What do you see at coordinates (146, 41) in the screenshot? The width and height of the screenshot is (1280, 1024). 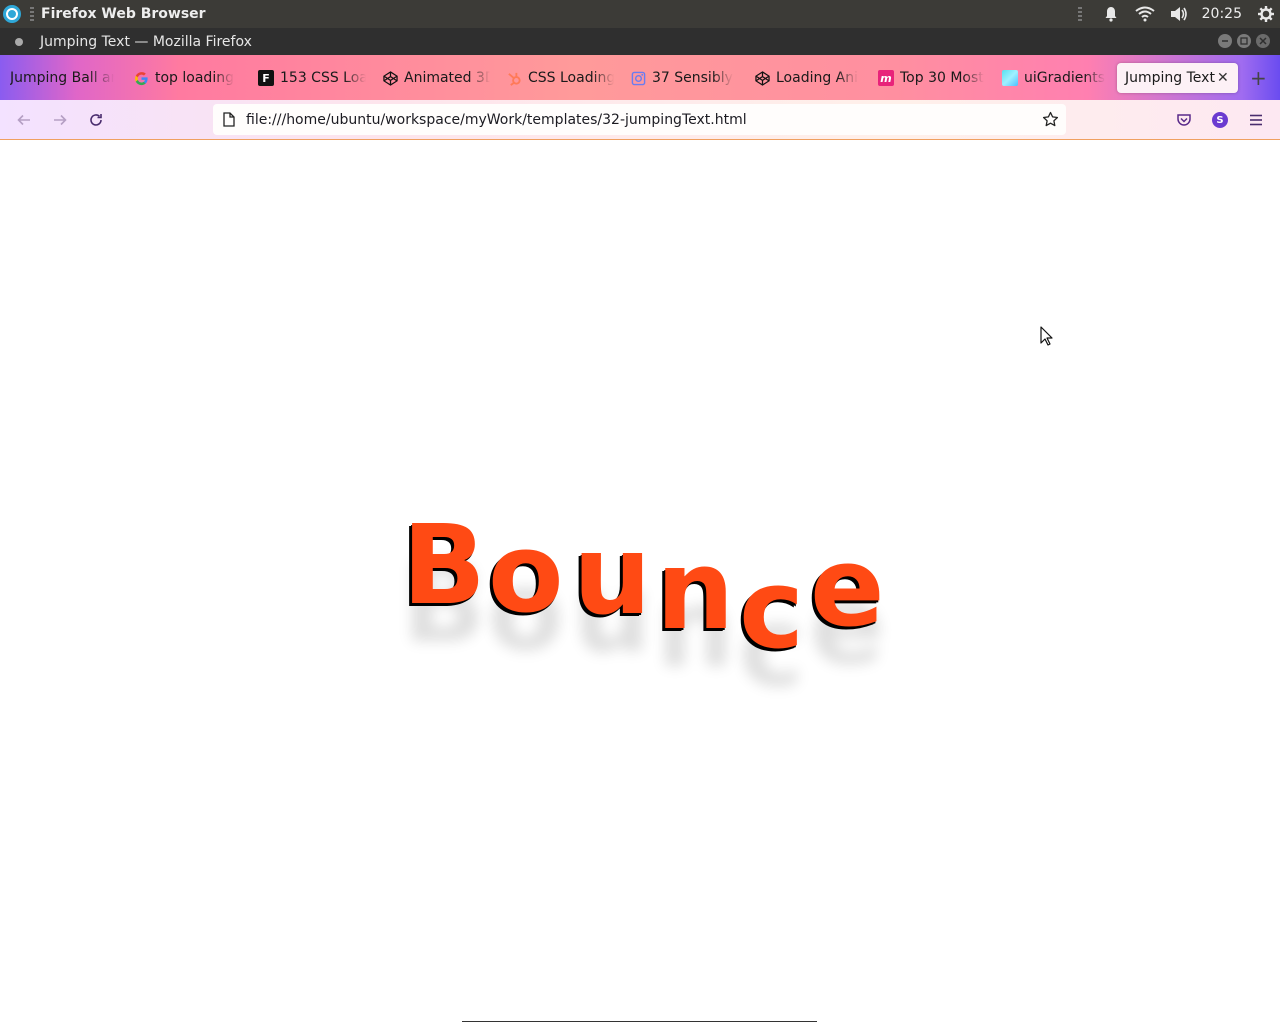 I see `window-title: Jumping Text — Mozilla Firefox` at bounding box center [146, 41].